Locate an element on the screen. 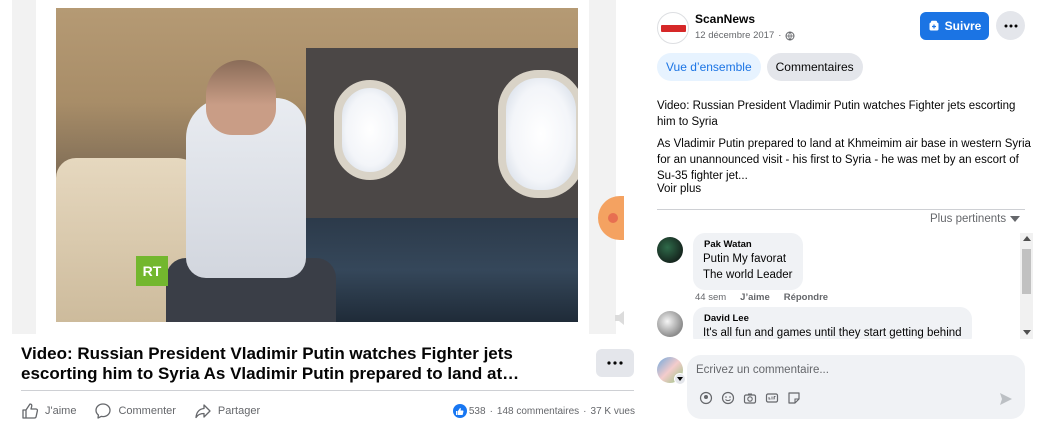 The height and width of the screenshot is (427, 1044). sticker-icon is located at coordinates (794, 398).